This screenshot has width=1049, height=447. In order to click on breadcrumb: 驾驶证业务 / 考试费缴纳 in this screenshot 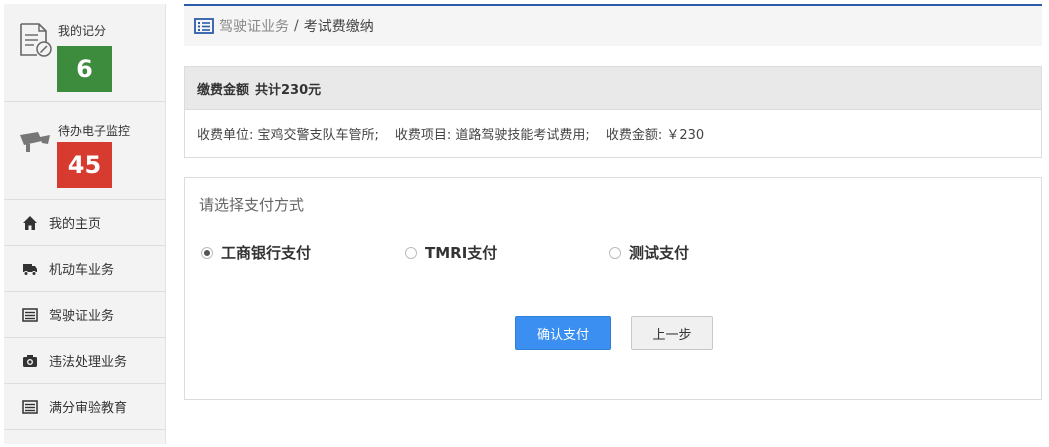, I will do `click(613, 25)`.